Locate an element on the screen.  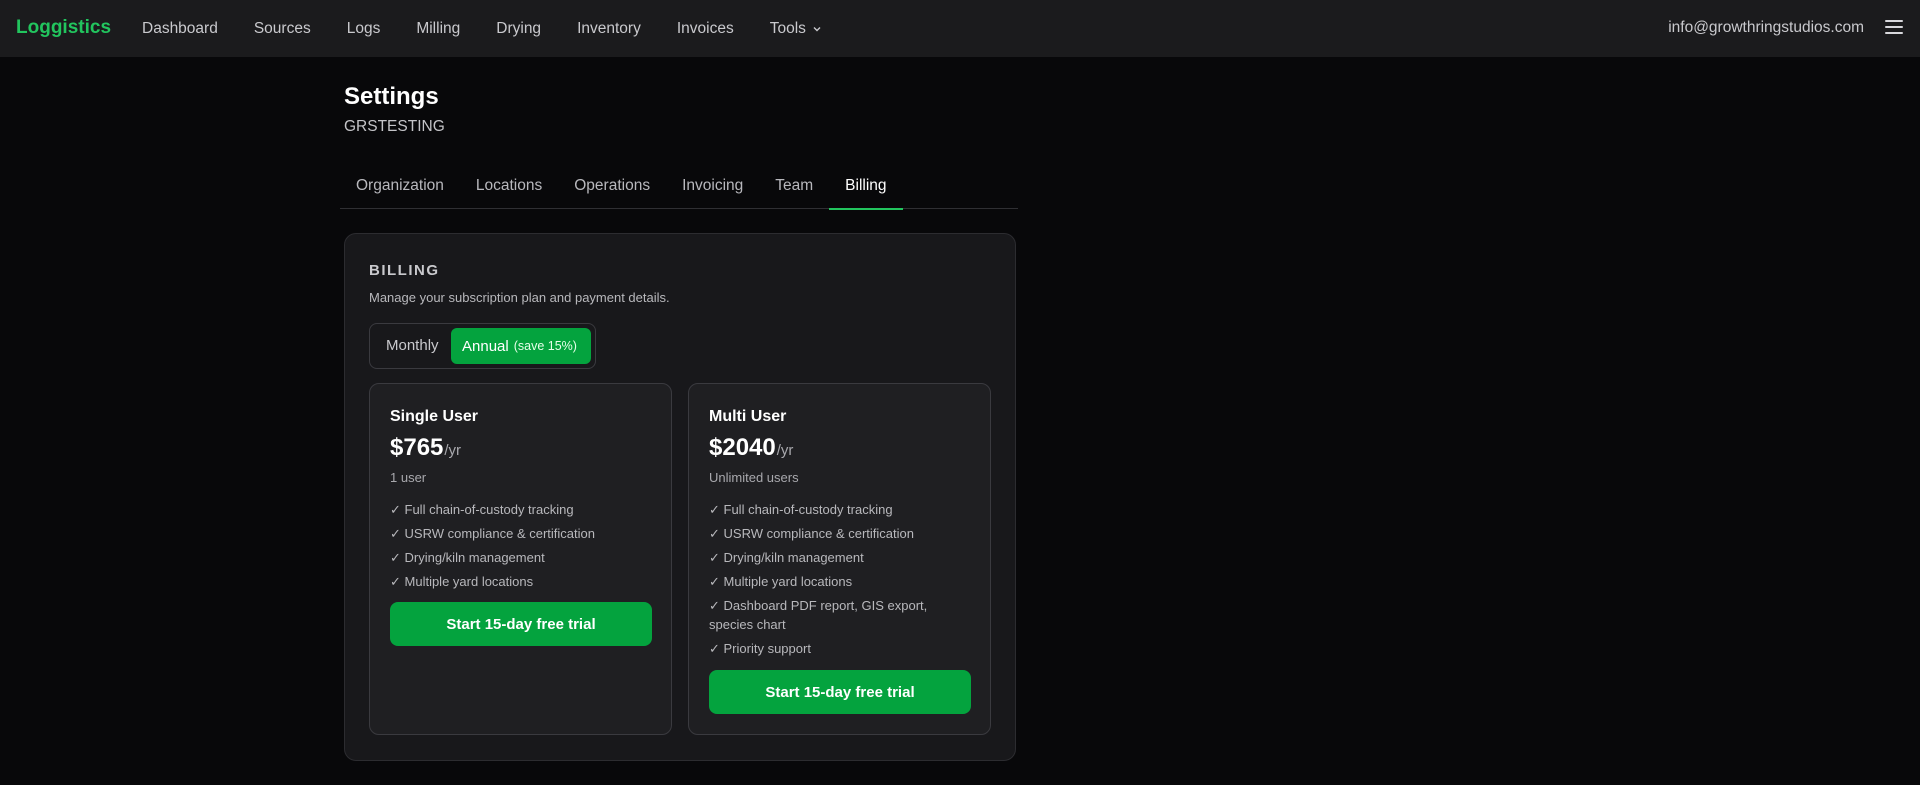
billing-period-toggle: Monthly Annual (save 15%) is located at coordinates (482, 346).